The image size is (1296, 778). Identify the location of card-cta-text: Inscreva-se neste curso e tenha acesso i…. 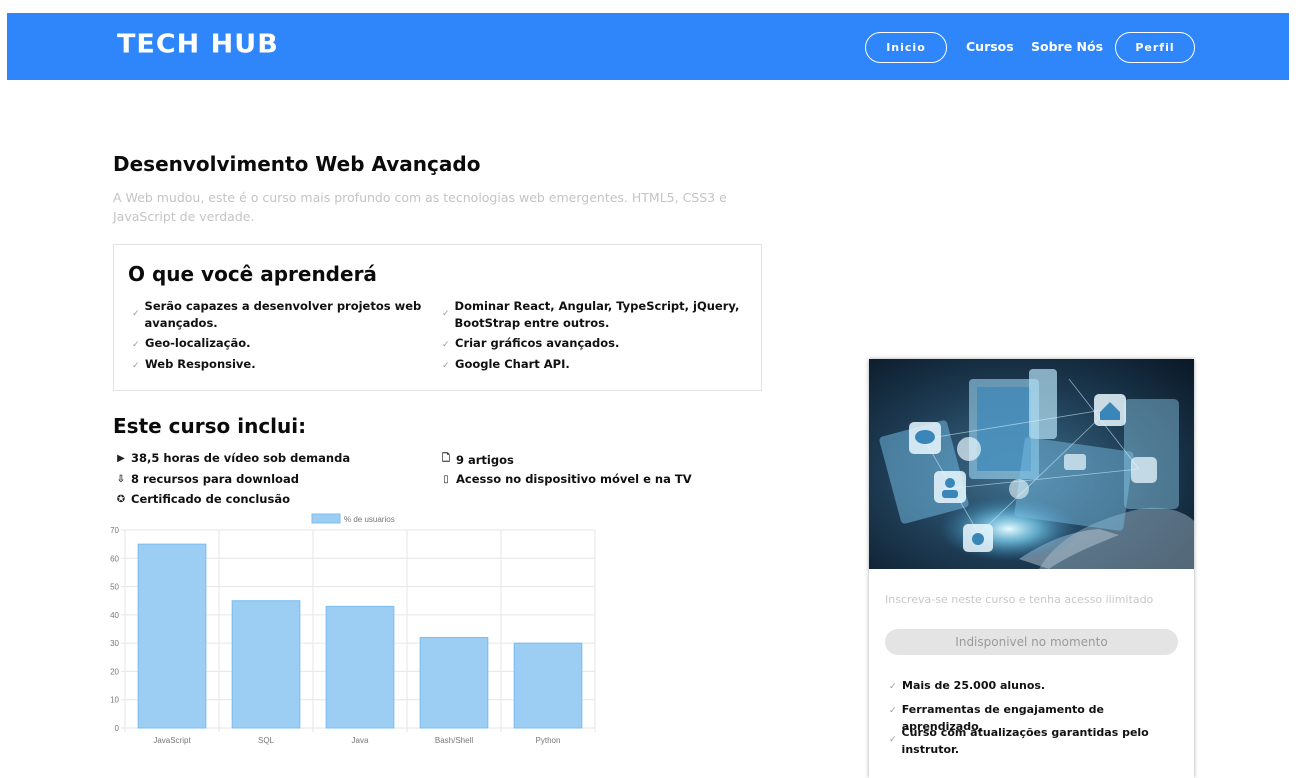
(1019, 599).